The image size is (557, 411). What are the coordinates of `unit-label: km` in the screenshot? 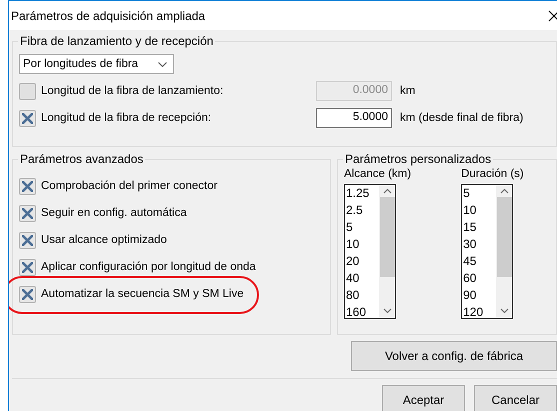 It's located at (408, 91).